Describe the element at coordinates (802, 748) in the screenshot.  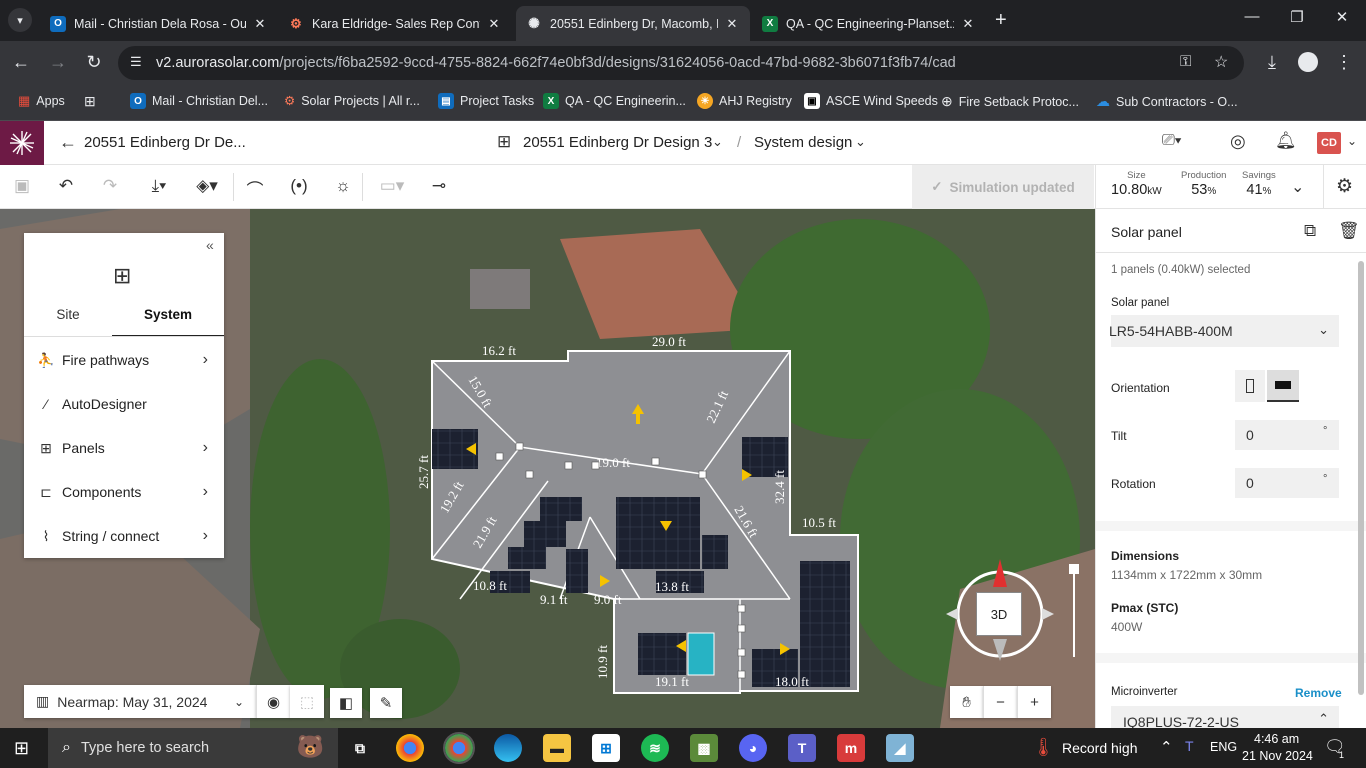
I see `teams-icon: T` at that location.